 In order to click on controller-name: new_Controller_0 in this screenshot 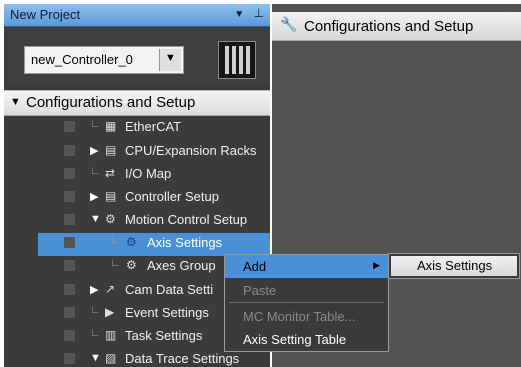, I will do `click(82, 59)`.